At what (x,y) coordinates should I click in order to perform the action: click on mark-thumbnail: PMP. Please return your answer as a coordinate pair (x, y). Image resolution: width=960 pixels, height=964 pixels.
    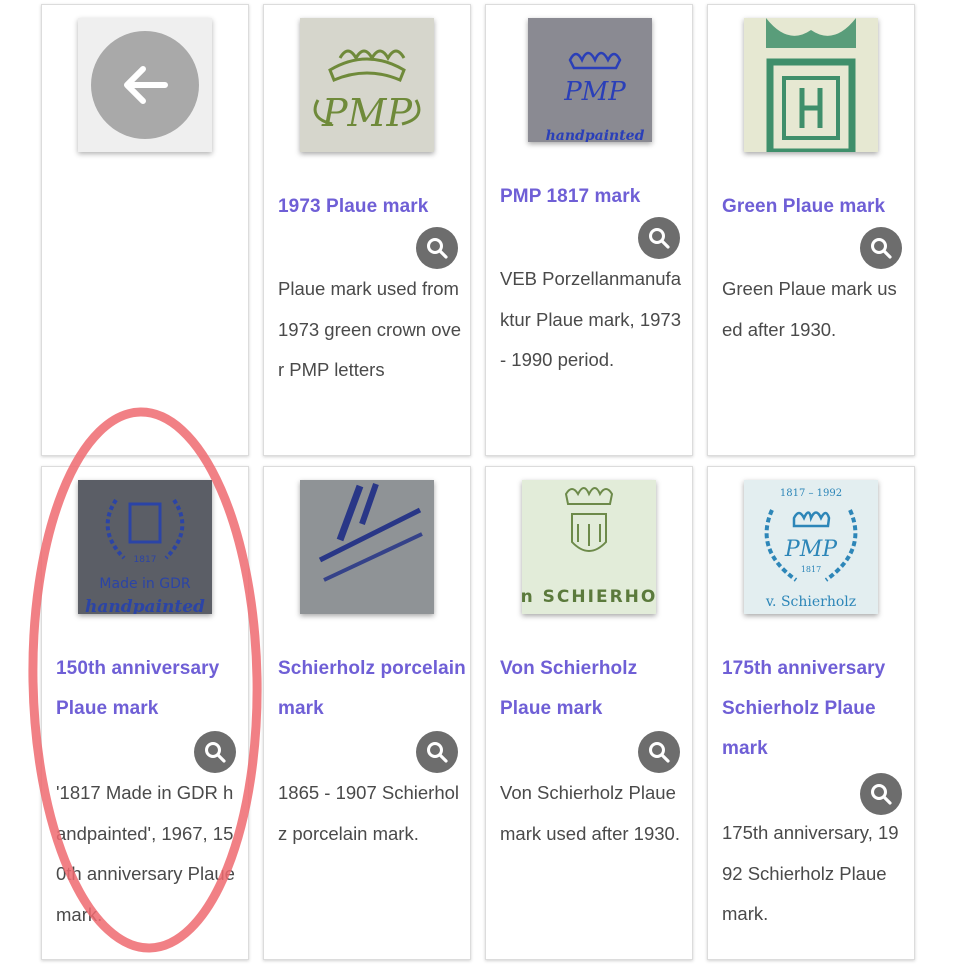
    Looking at the image, I should click on (367, 85).